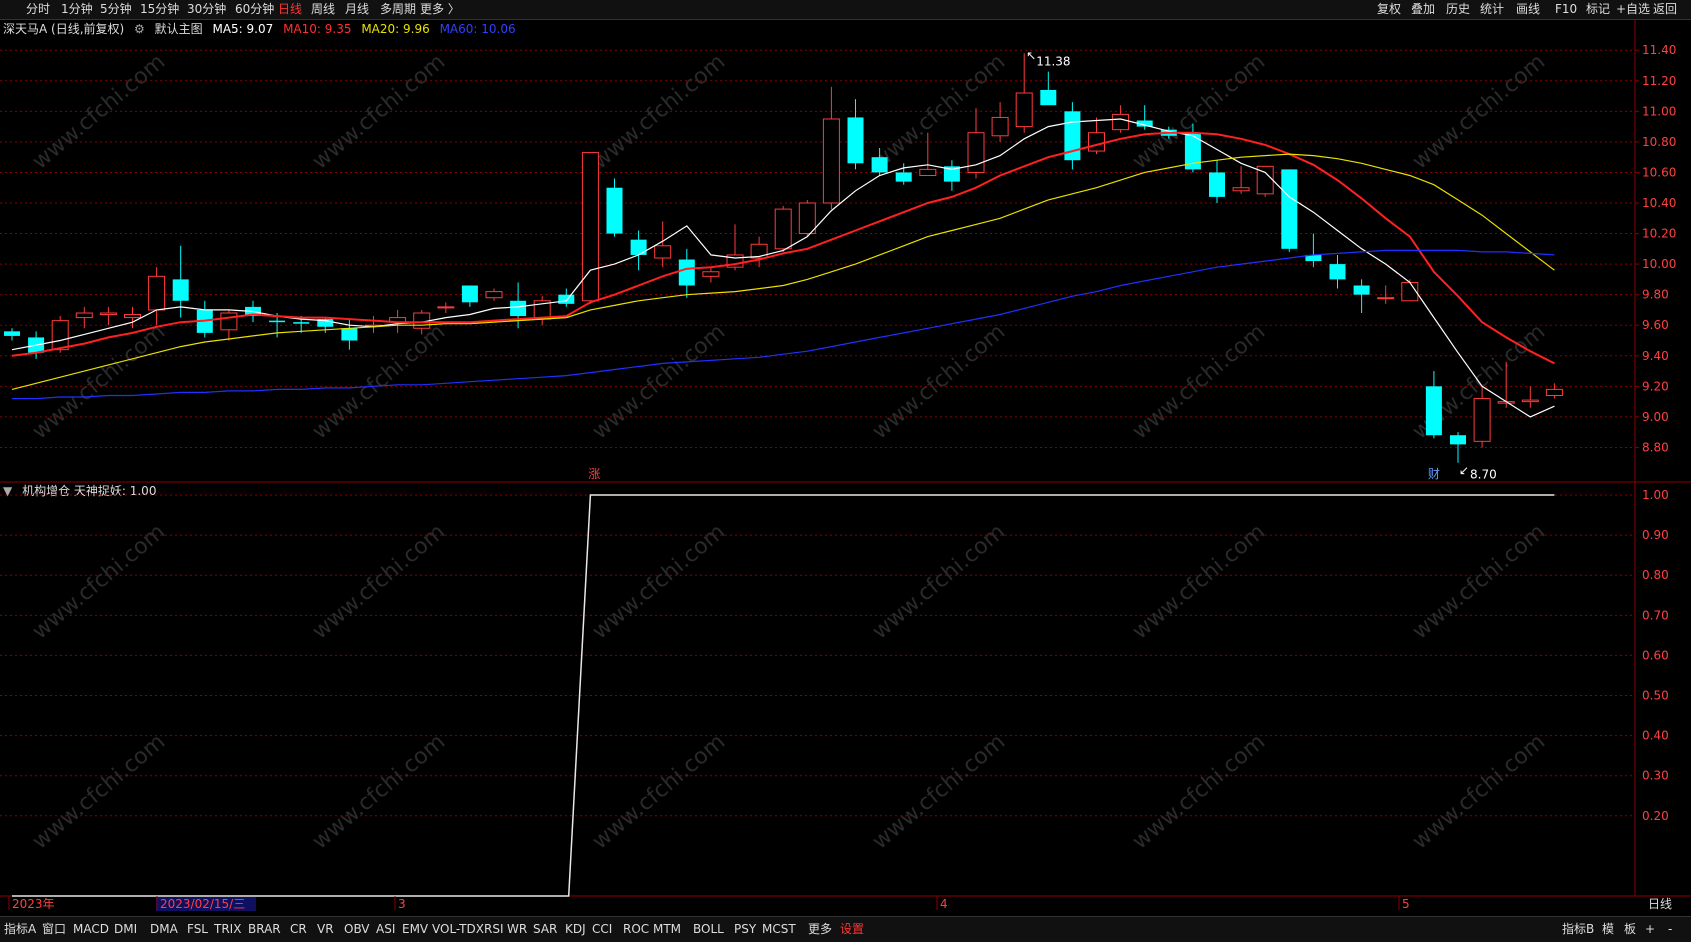 The height and width of the screenshot is (942, 1691). What do you see at coordinates (1528, 9) in the screenshot?
I see `toolbar-right-4: 画线` at bounding box center [1528, 9].